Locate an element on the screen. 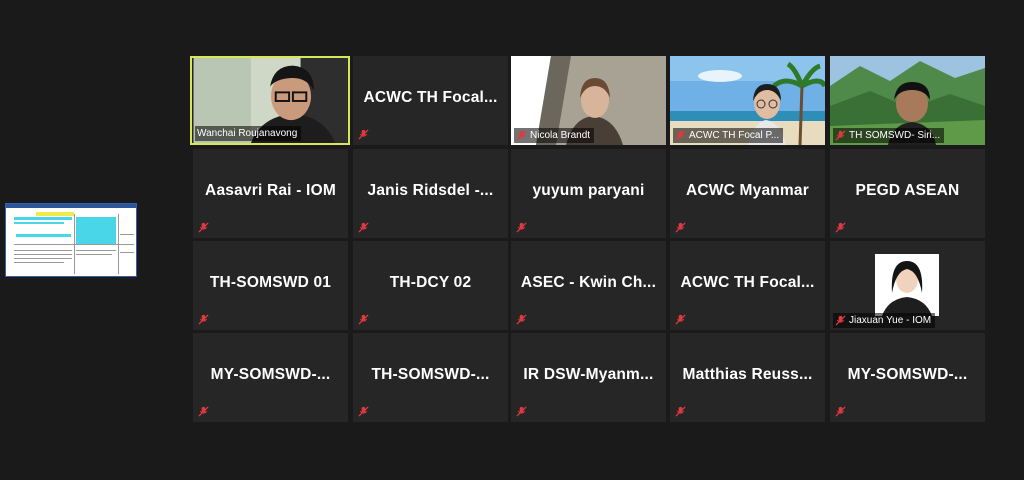 Image resolution: width=1024 pixels, height=480 pixels. participant-tile: Wanchai Roujanavong is located at coordinates (270, 100).